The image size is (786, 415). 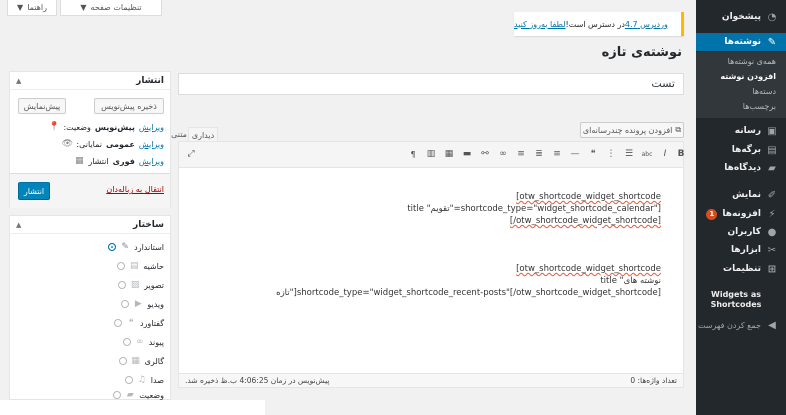 What do you see at coordinates (34, 191) in the screenshot?
I see `publish-button: انتشار` at bounding box center [34, 191].